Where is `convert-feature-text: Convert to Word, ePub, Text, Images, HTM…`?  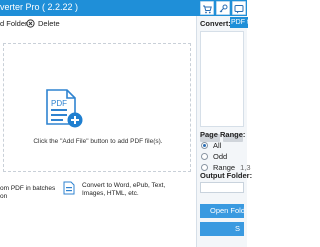 convert-feature-text: Convert to Word, ePub, Text, Images, HTM… is located at coordinates (124, 189).